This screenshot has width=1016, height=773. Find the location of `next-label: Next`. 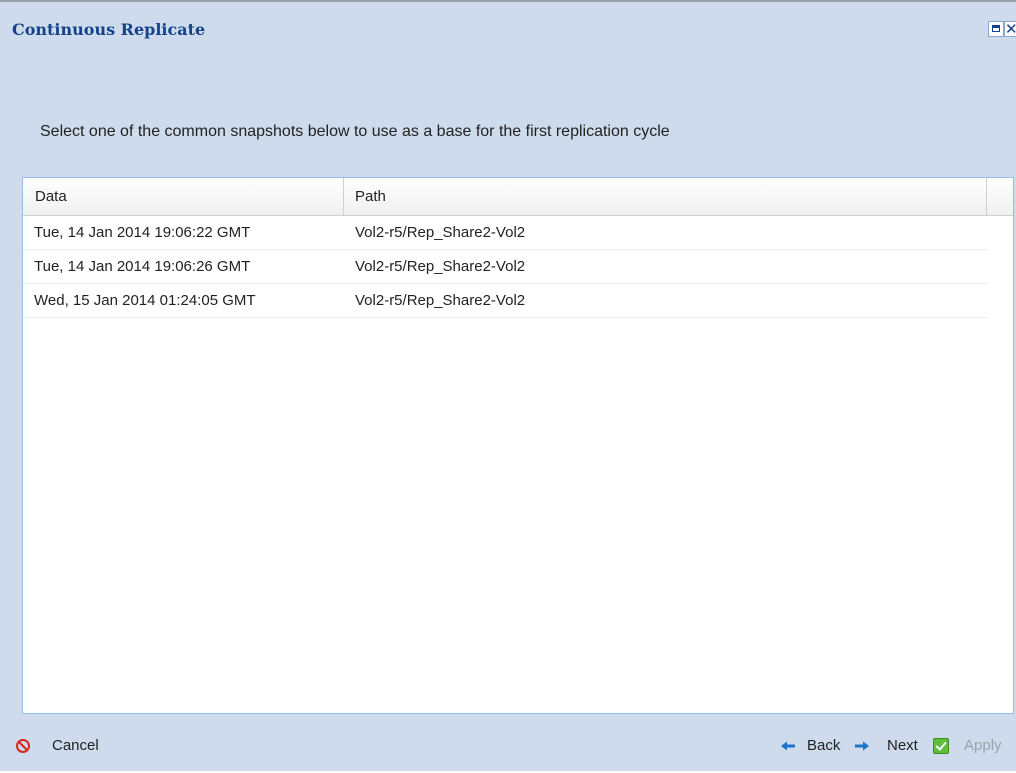

next-label: Next is located at coordinates (902, 745).